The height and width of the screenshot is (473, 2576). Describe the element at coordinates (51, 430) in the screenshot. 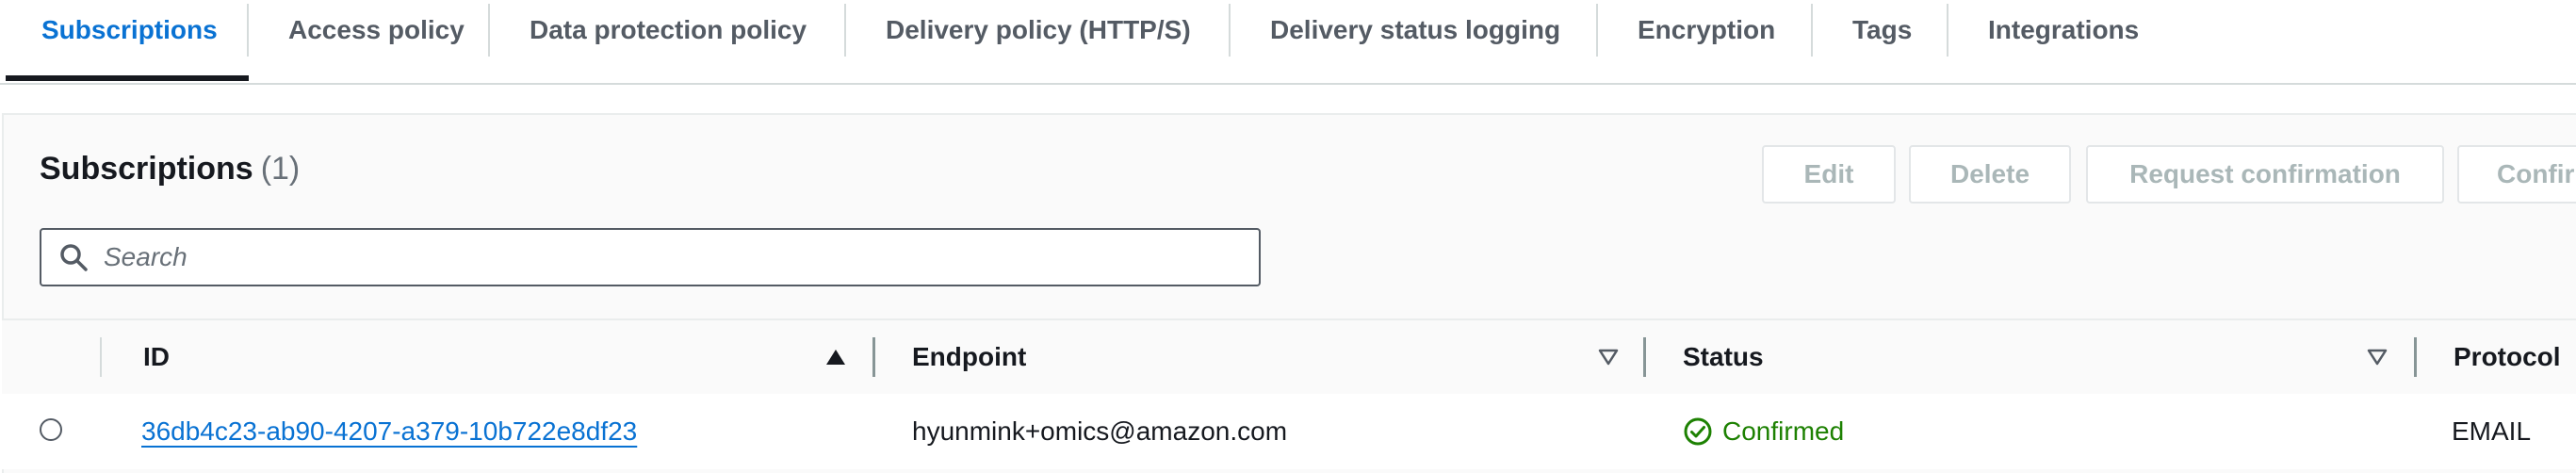

I see `row-select-radio` at that location.